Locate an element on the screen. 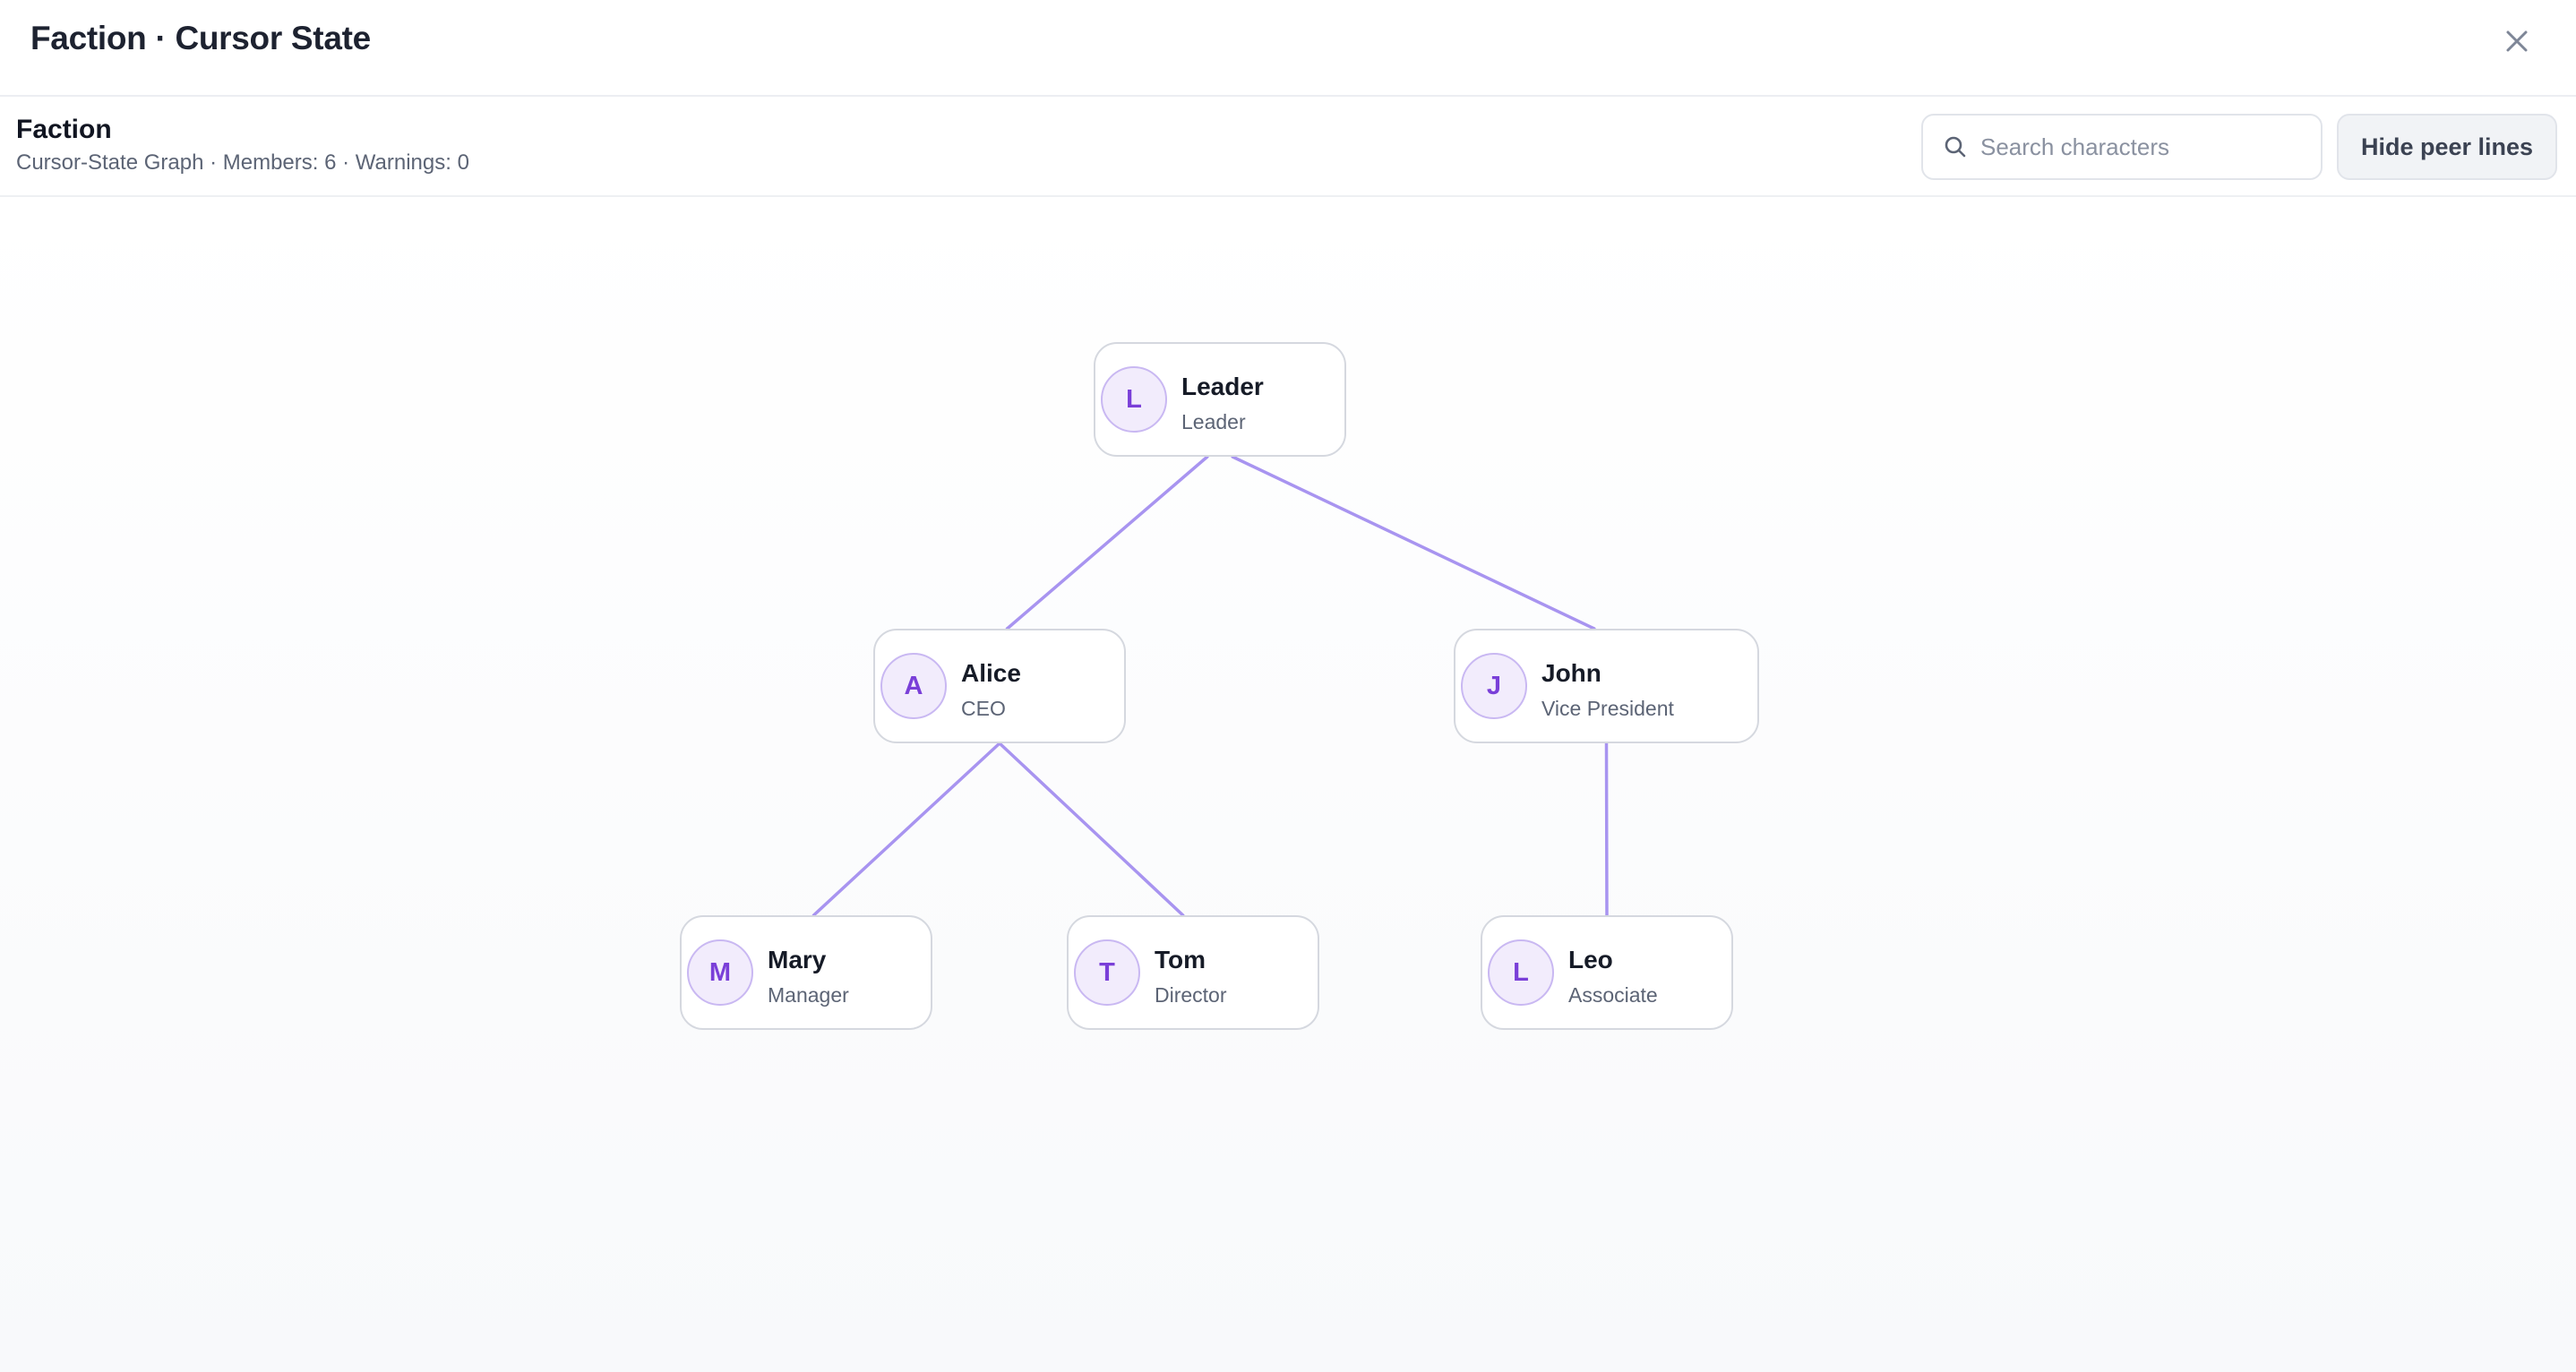  node-name: Mary is located at coordinates (797, 959).